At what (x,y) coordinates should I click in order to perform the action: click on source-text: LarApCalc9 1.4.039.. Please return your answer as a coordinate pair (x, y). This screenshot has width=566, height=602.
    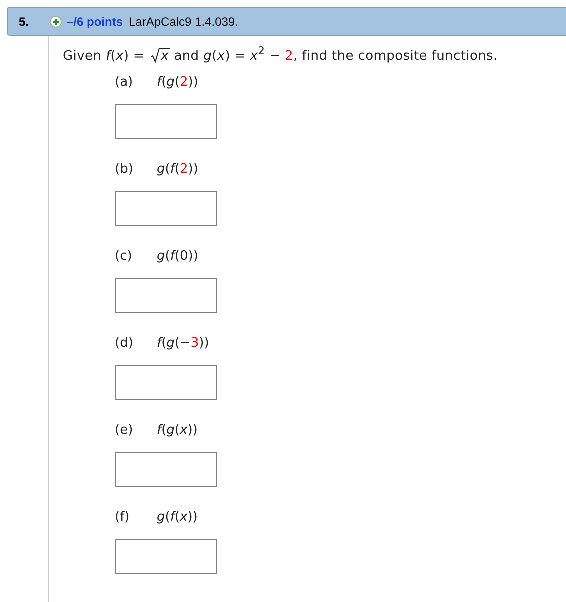
    Looking at the image, I should click on (183, 21).